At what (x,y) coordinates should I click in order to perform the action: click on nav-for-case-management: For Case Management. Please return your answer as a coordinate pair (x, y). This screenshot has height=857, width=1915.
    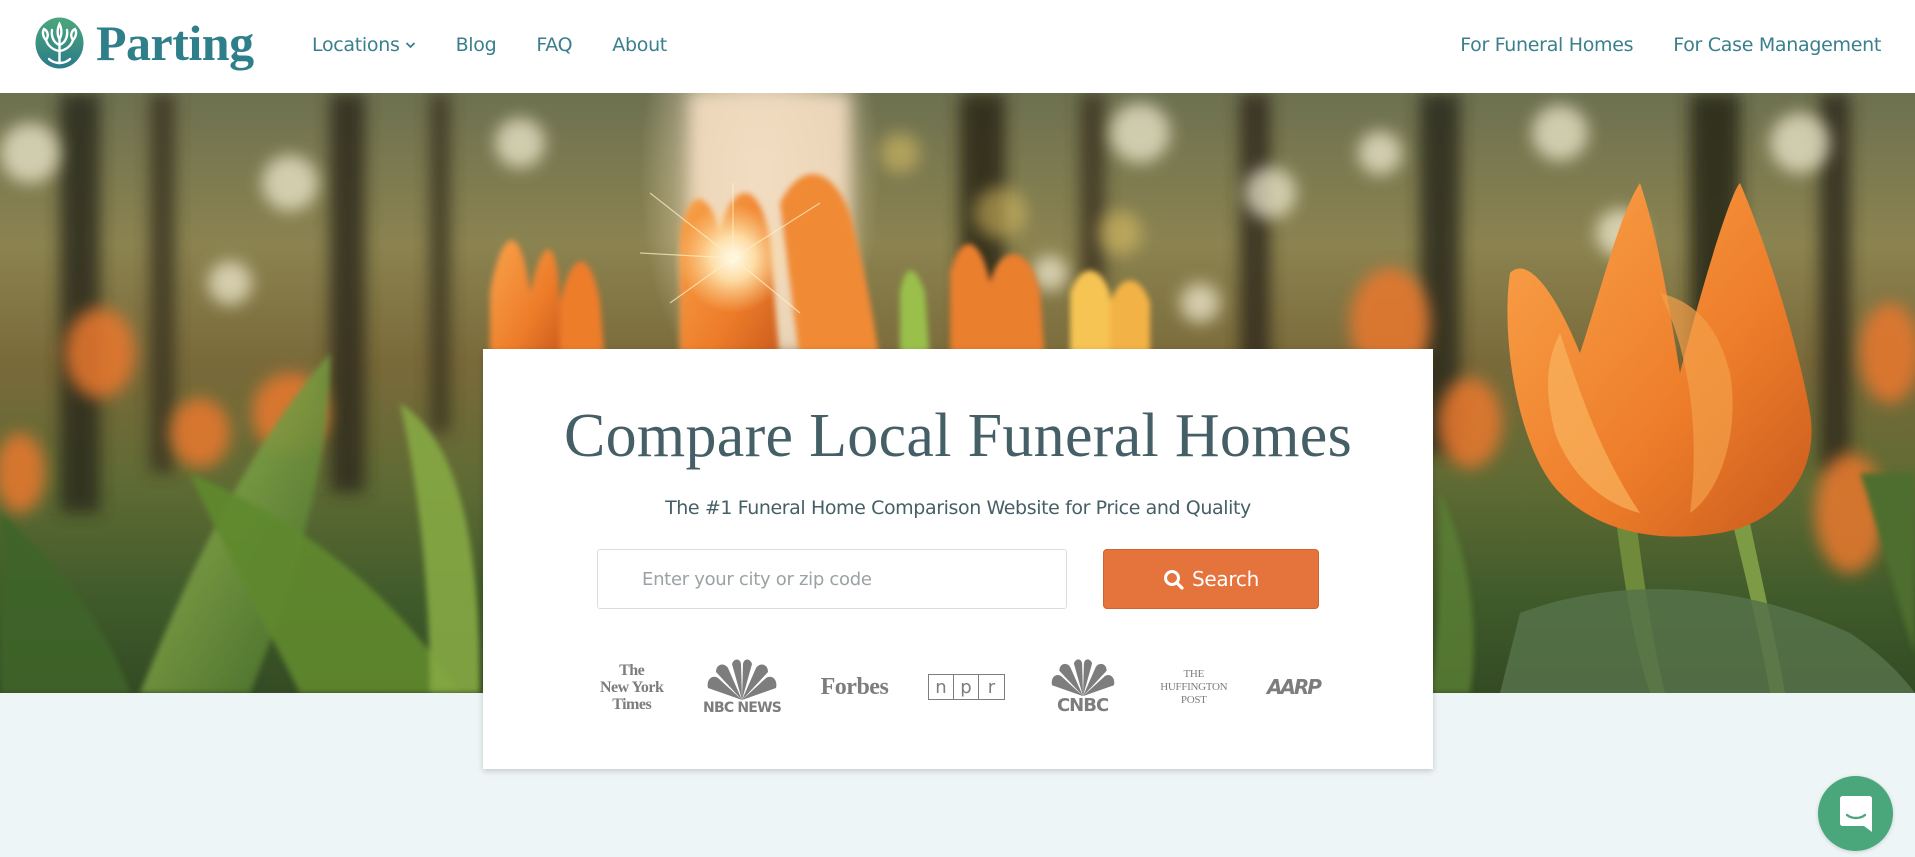
    Looking at the image, I should click on (1777, 45).